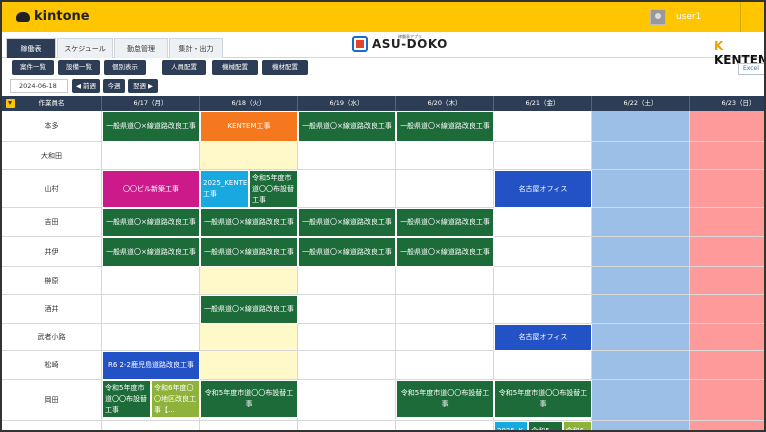 The width and height of the screenshot is (766, 432). Describe the element at coordinates (52, 222) in the screenshot. I see `worker-name: 吉田` at that location.